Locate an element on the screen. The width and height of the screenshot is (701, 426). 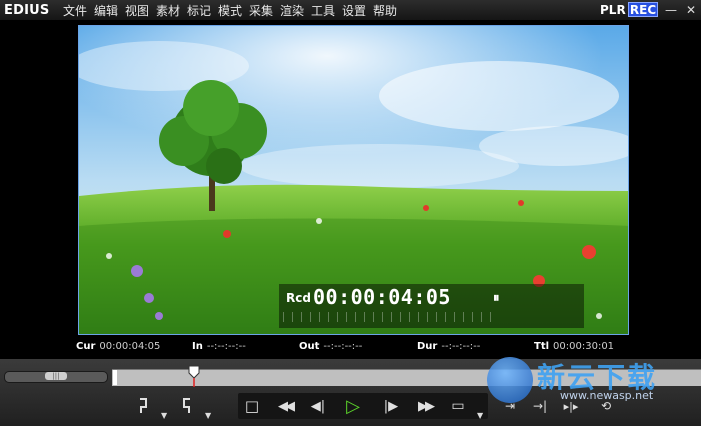
menu-file: 文件 is located at coordinates (75, 10).